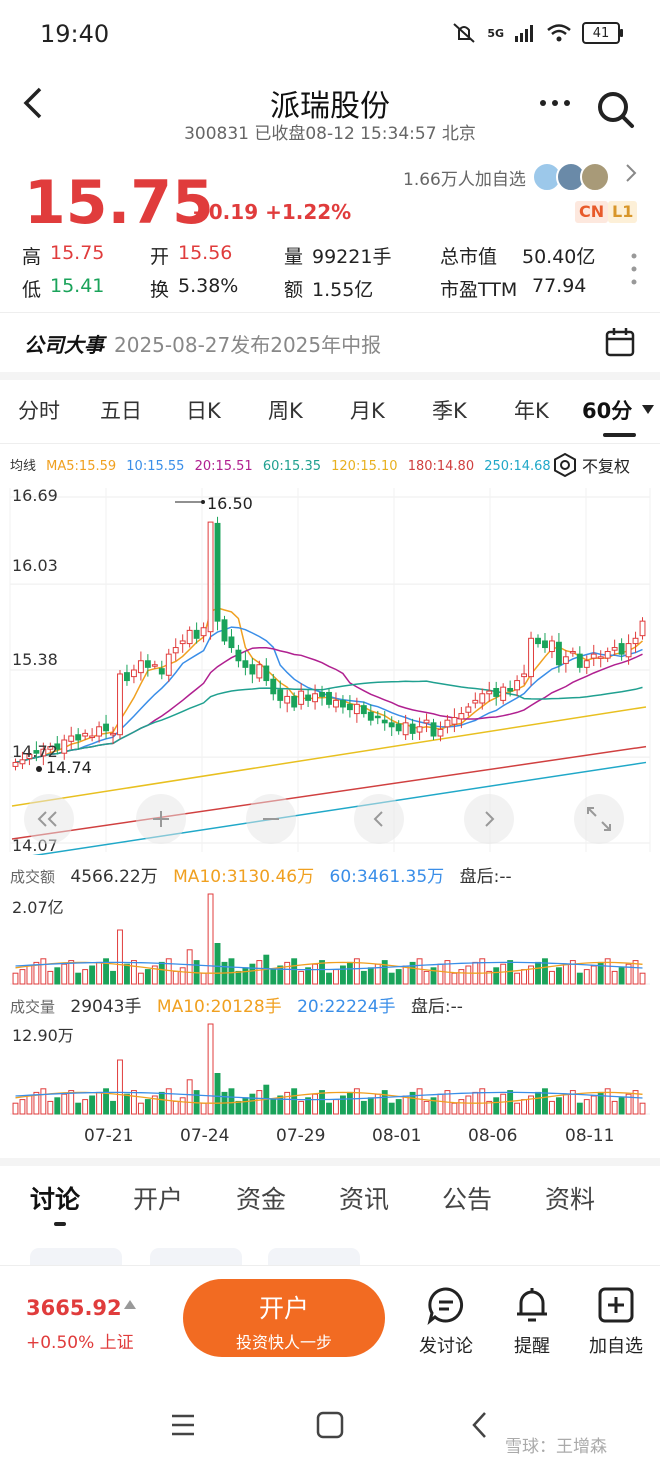 The width and height of the screenshot is (660, 1467). What do you see at coordinates (49, 819) in the screenshot?
I see `scroll-left-fast-button` at bounding box center [49, 819].